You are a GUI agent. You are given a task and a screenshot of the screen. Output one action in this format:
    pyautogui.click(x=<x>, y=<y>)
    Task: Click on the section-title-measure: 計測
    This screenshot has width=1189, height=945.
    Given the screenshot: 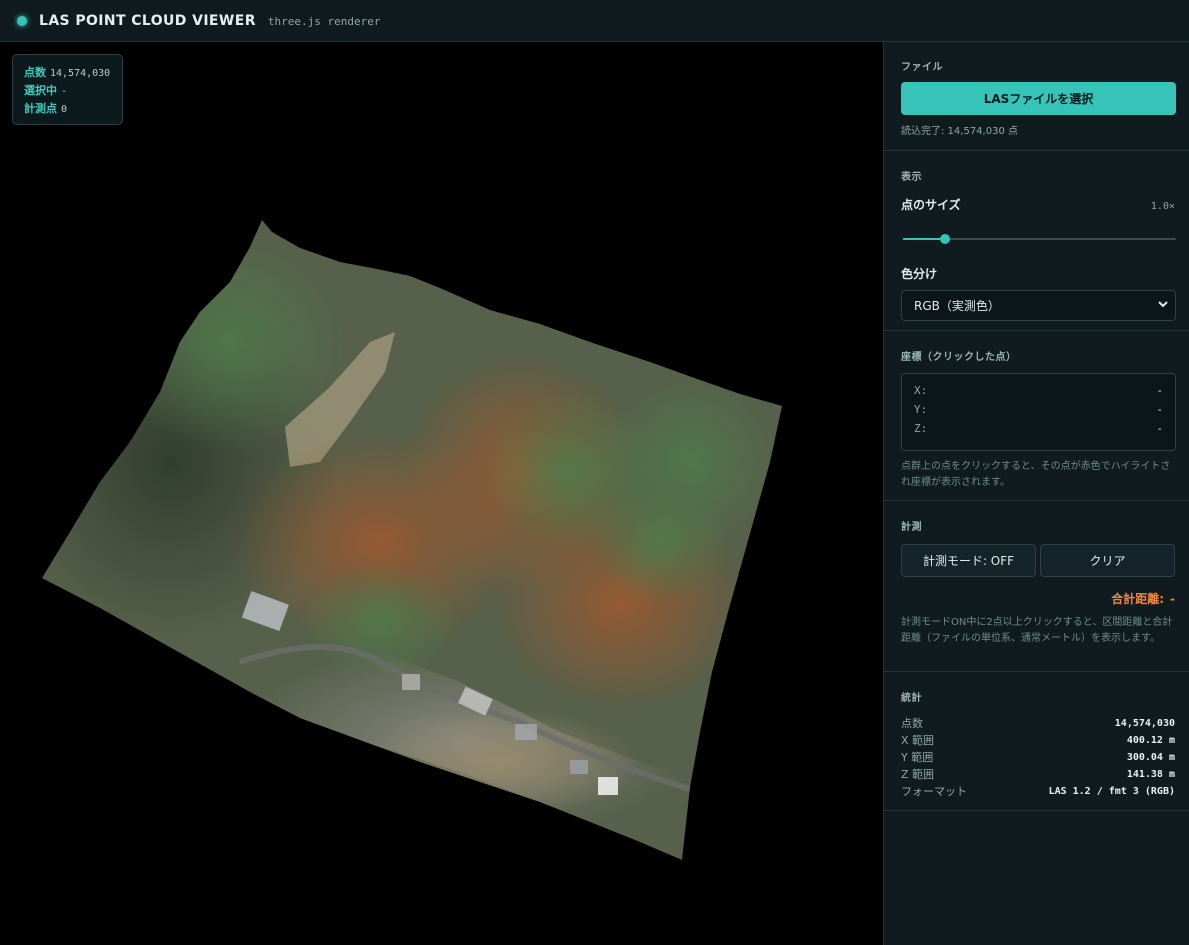 What is the action you would take?
    pyautogui.click(x=911, y=527)
    